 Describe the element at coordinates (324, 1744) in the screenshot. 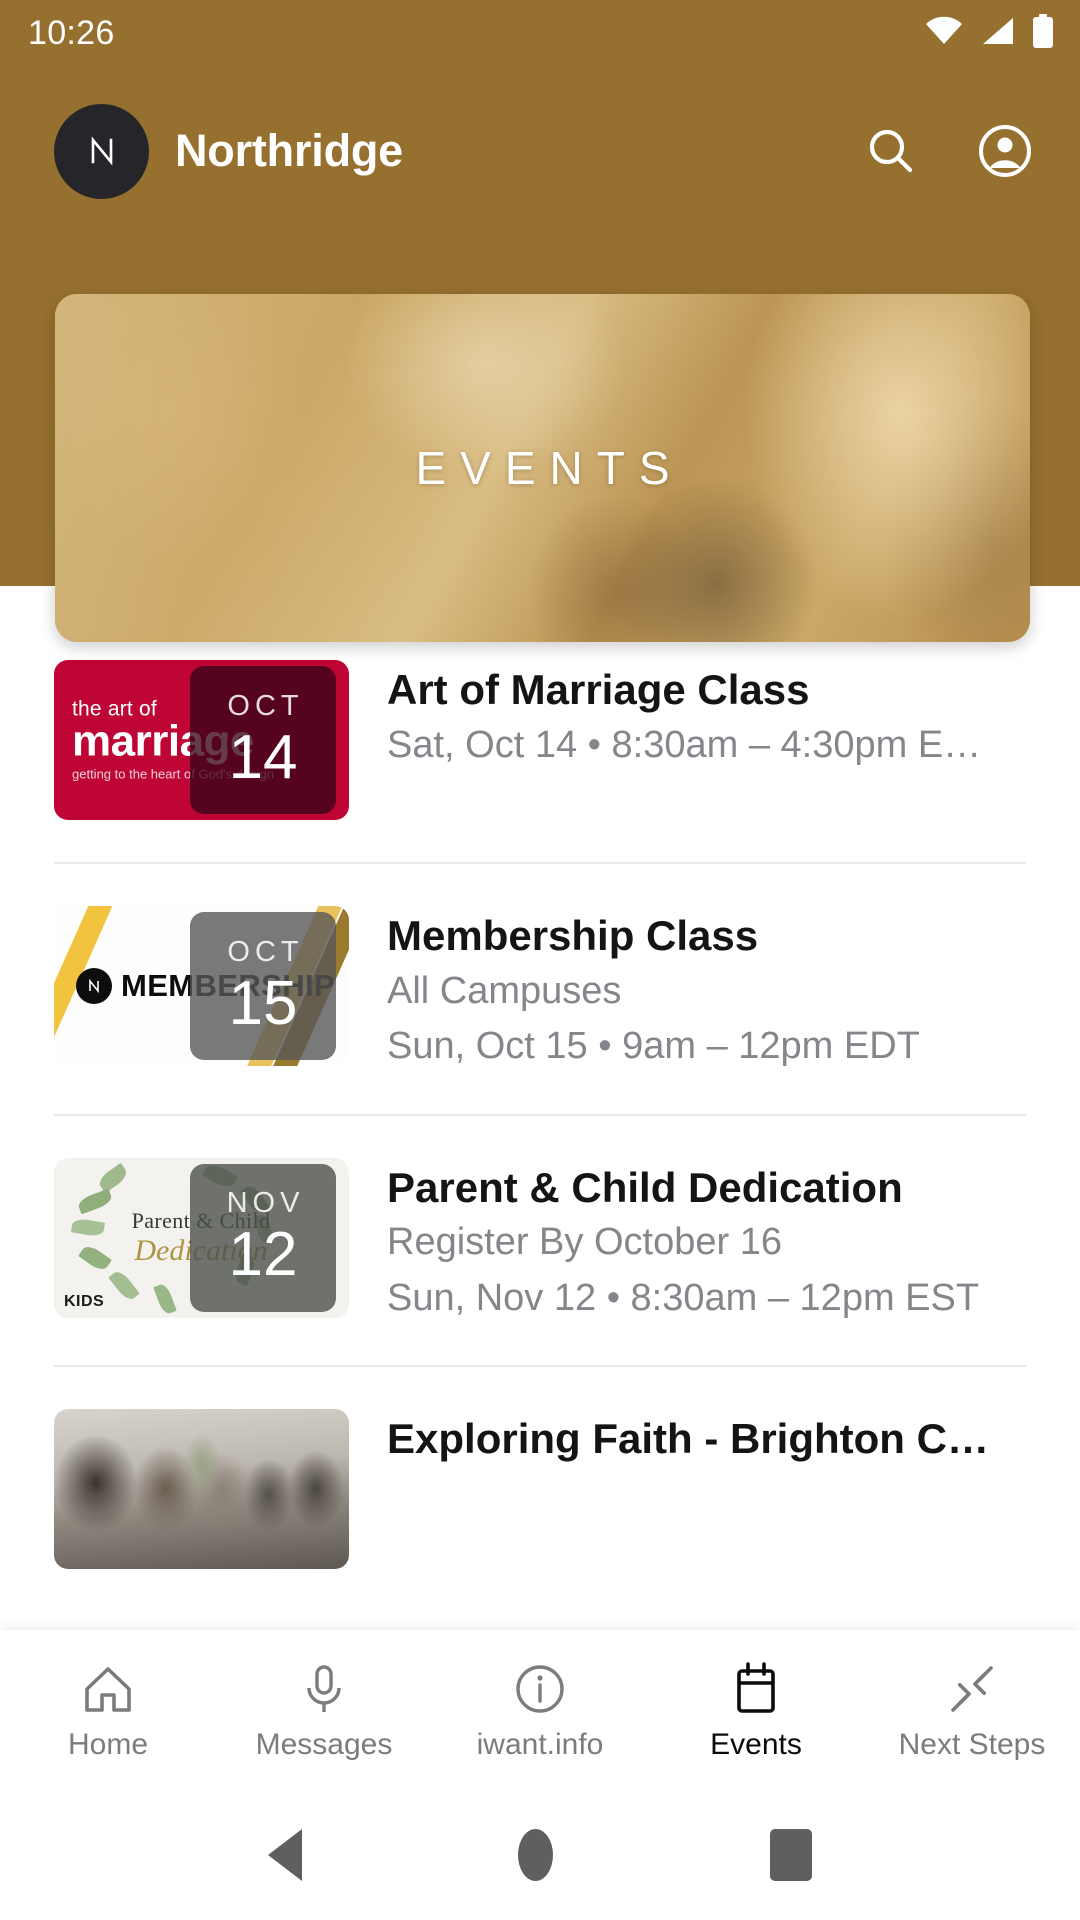

I see `nav-label-messages: Messages` at that location.